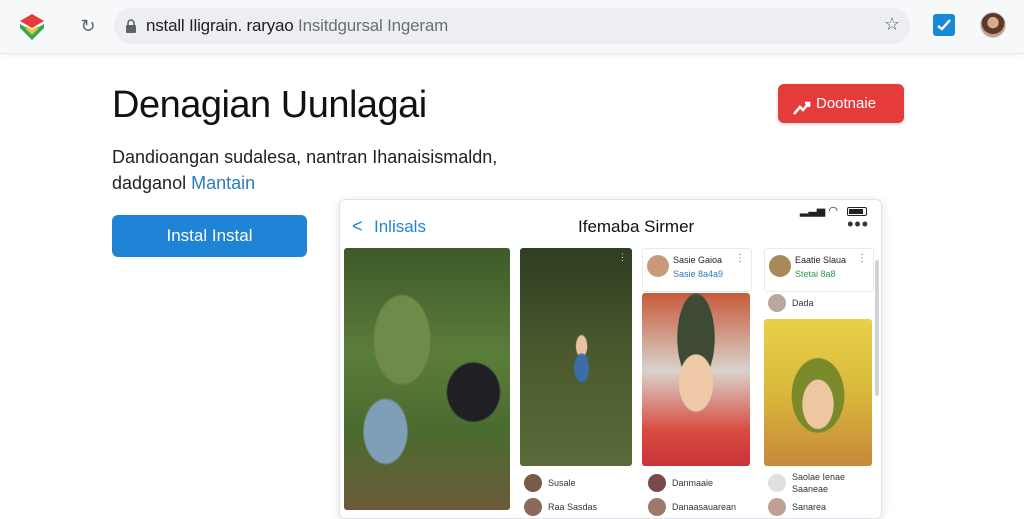 Image resolution: width=1024 pixels, height=519 pixels. Describe the element at coordinates (892, 24) in the screenshot. I see `bookmark-star-icon: ☆` at that location.